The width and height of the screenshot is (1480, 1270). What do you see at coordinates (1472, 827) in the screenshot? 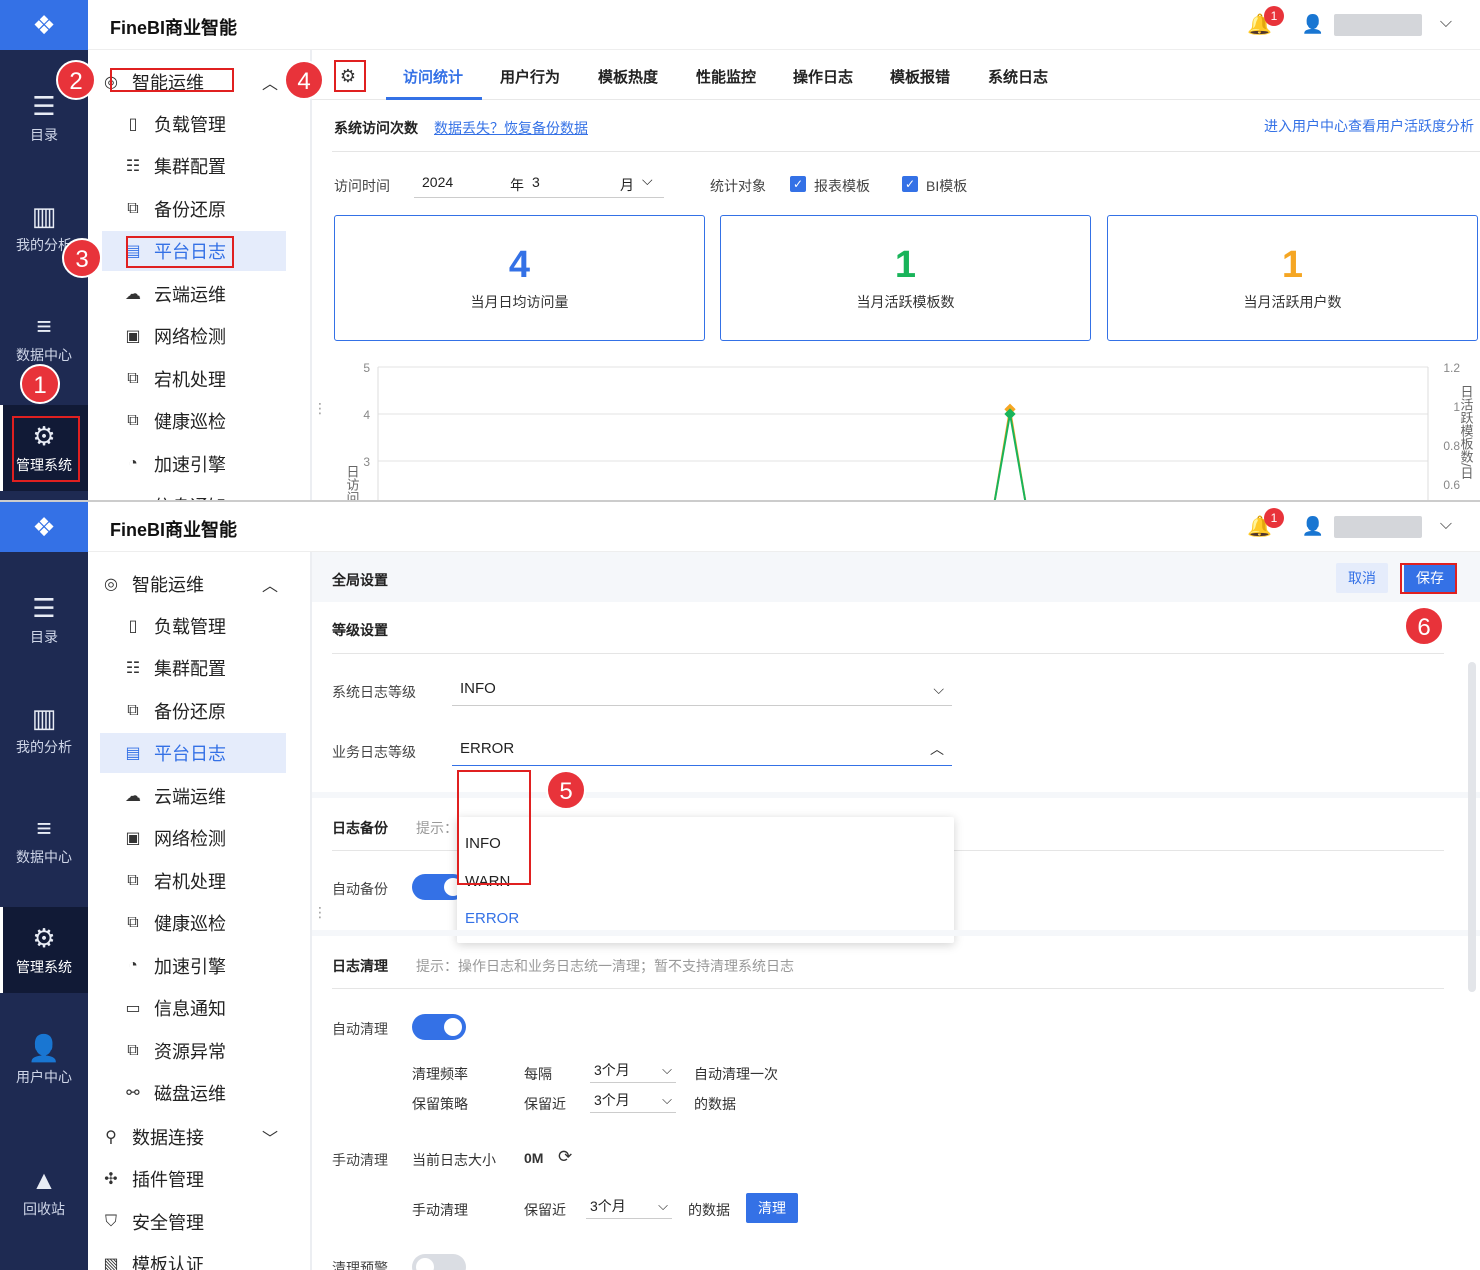
I see `scrollbar` at bounding box center [1472, 827].